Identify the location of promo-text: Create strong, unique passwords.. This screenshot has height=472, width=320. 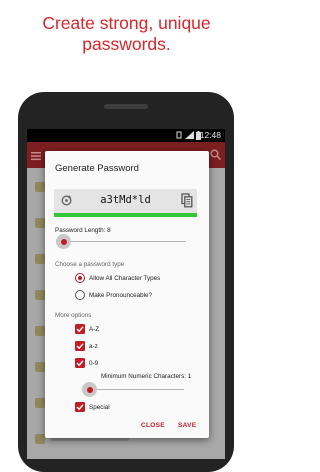
(126, 34).